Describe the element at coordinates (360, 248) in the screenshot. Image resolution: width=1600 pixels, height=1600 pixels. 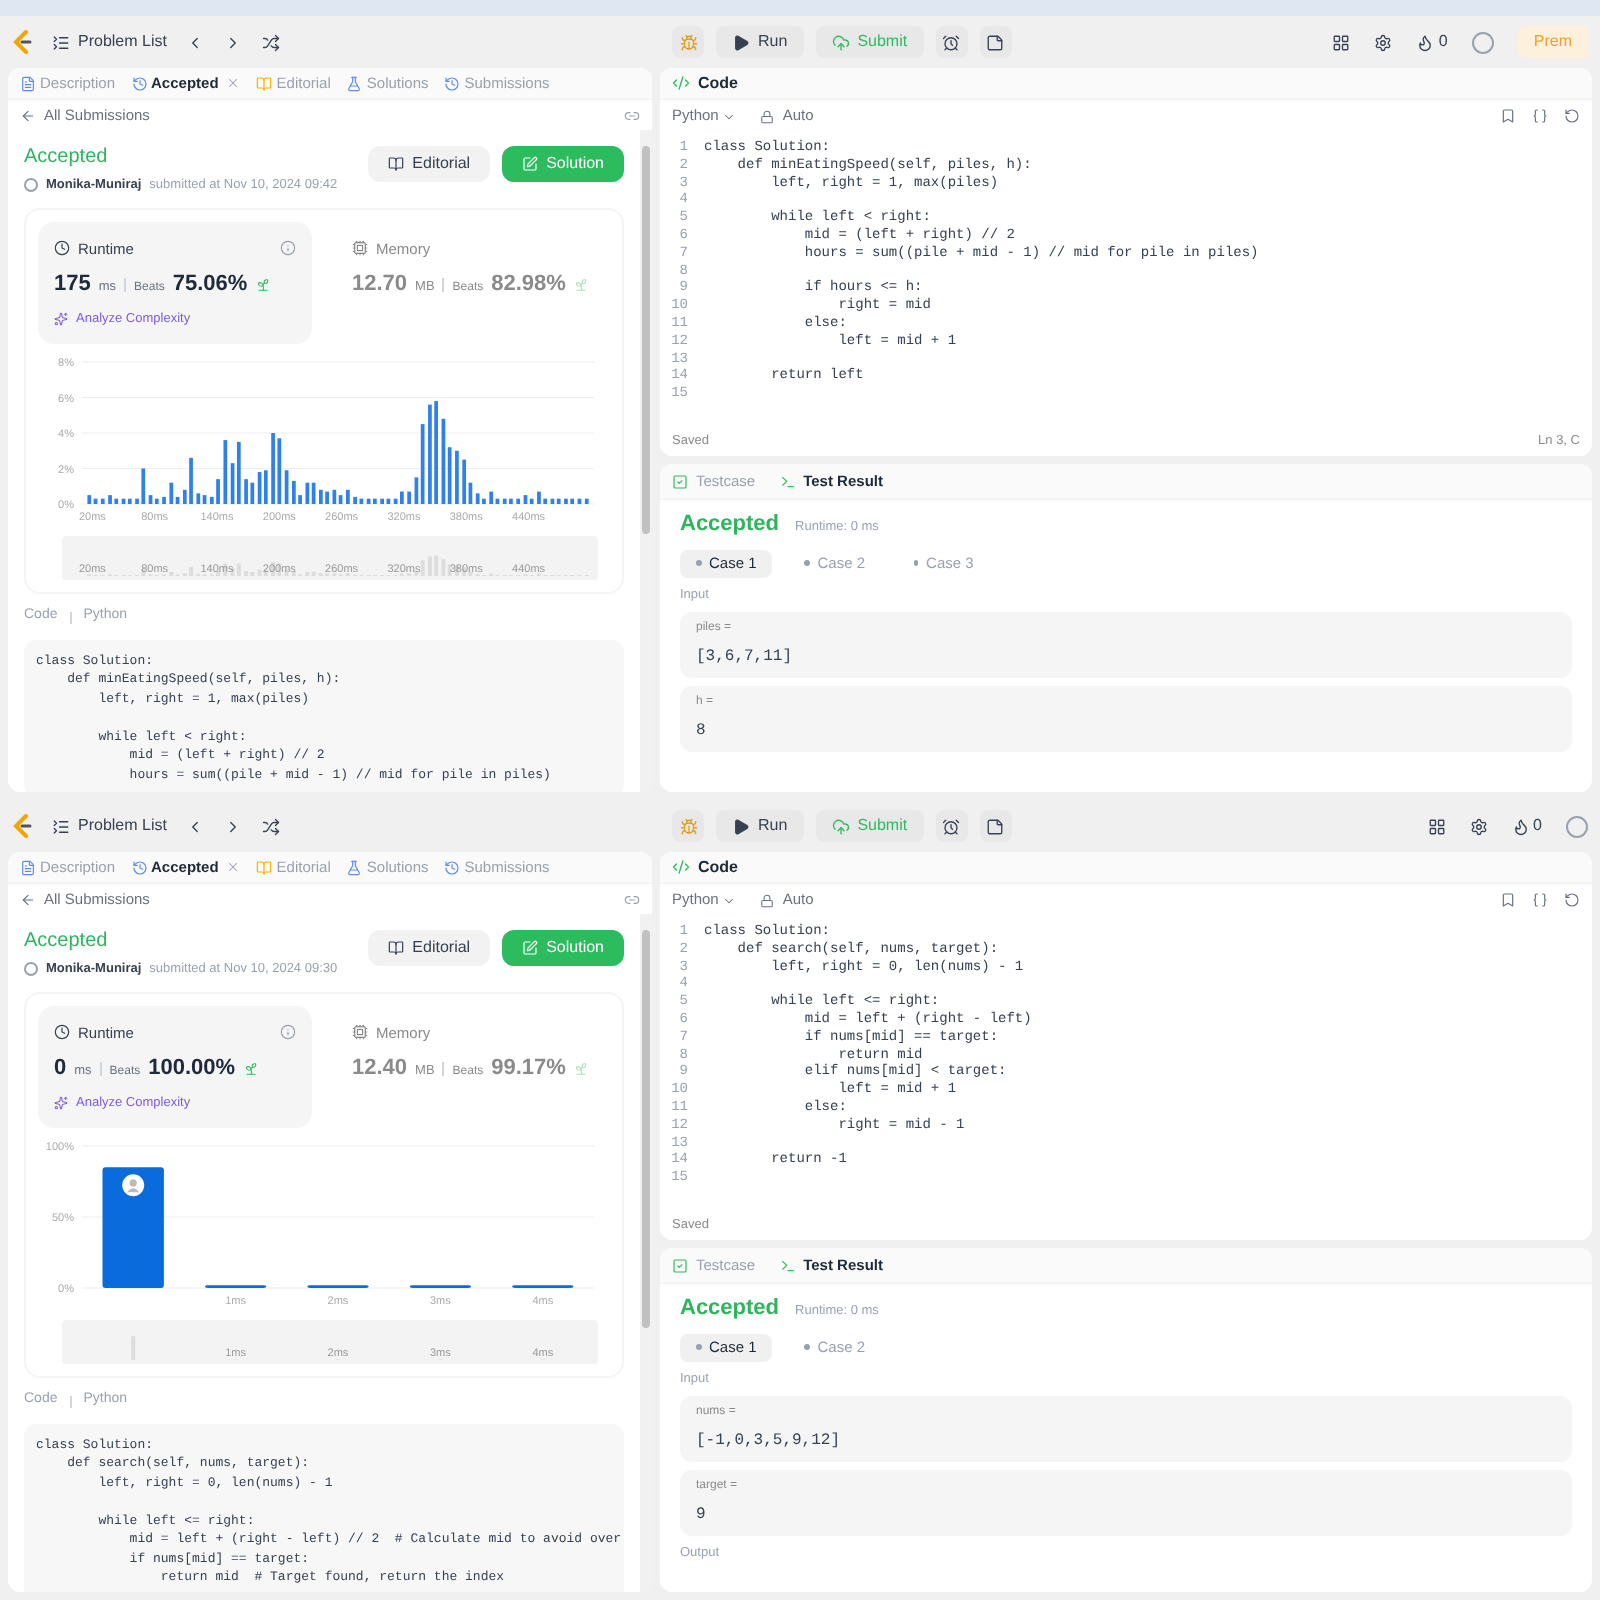
I see `chip-icon` at that location.